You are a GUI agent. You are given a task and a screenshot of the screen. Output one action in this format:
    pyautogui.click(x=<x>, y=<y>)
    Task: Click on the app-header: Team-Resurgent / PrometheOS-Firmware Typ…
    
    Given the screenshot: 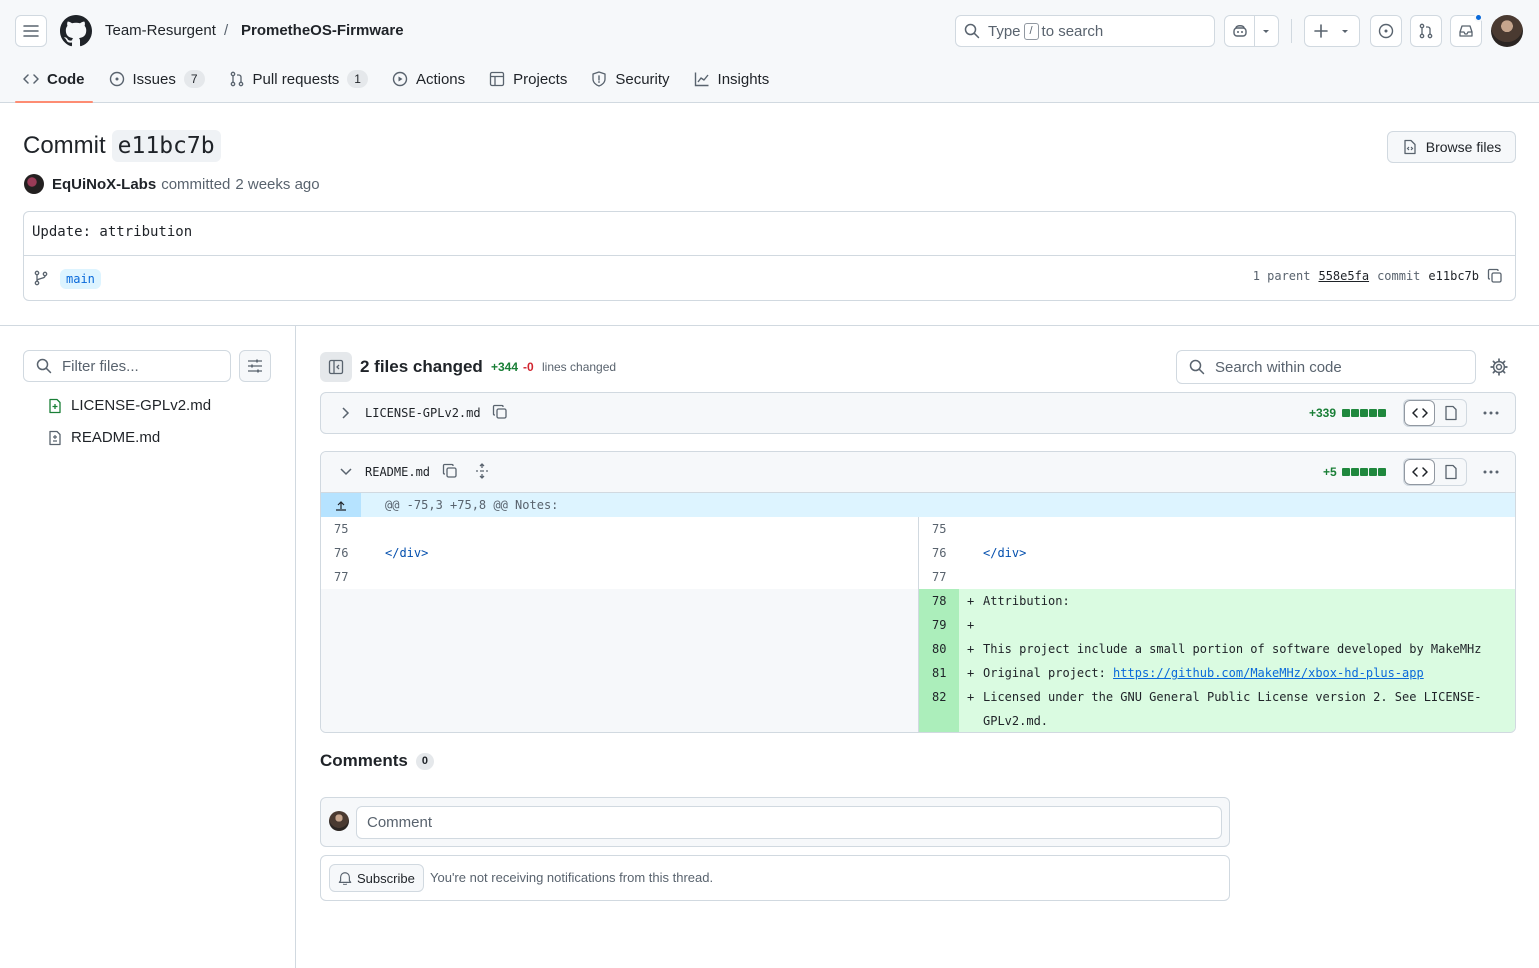 What is the action you would take?
    pyautogui.click(x=769, y=51)
    